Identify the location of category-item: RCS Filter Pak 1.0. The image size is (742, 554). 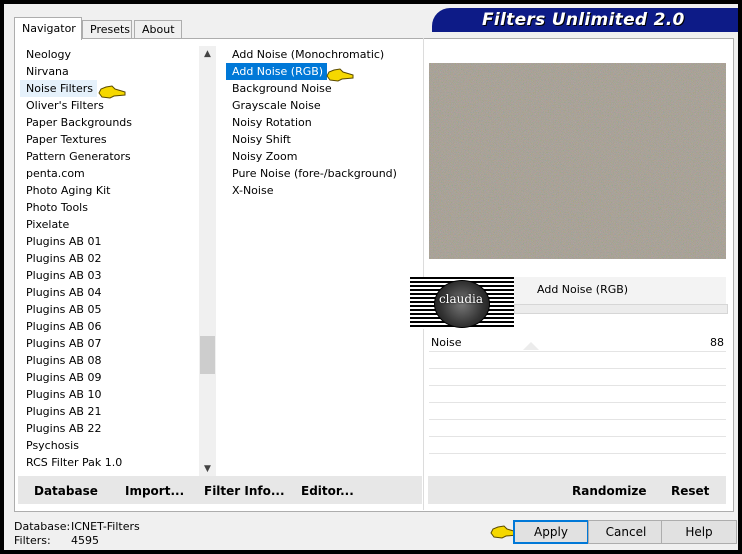
(110, 462).